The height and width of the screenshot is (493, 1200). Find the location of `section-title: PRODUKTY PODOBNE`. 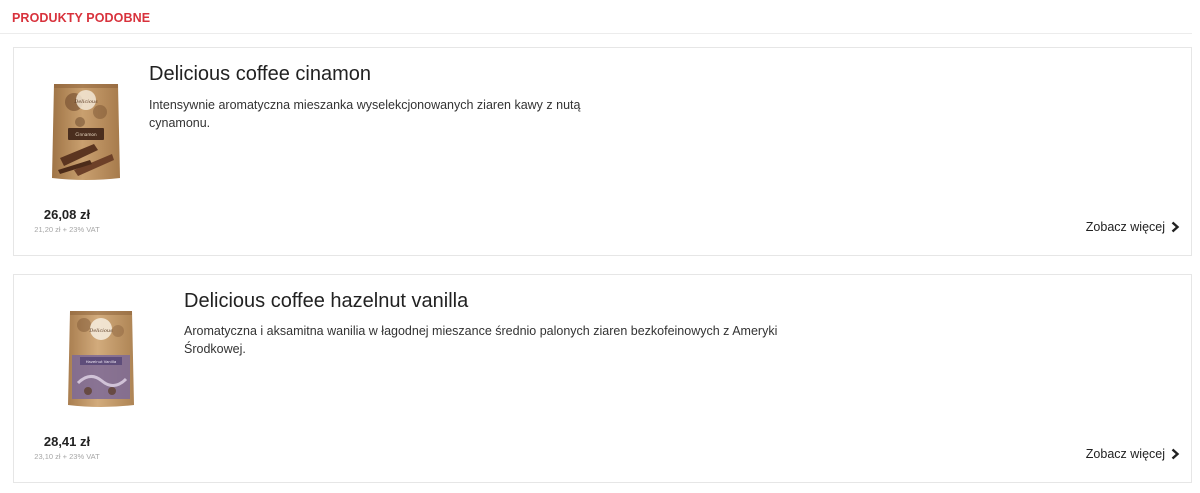

section-title: PRODUKTY PODOBNE is located at coordinates (81, 18).